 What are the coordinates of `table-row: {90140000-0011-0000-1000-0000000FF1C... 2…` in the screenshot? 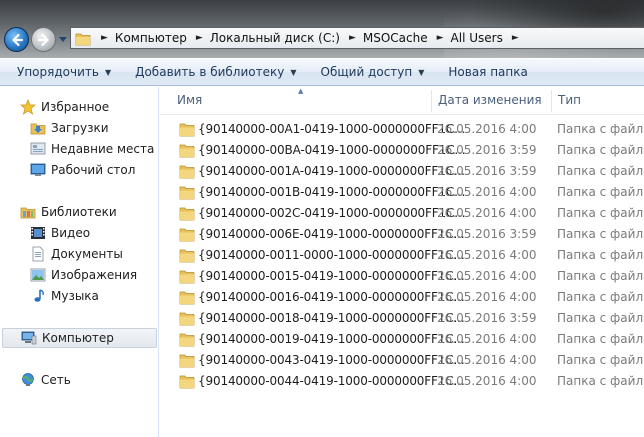 It's located at (402, 255).